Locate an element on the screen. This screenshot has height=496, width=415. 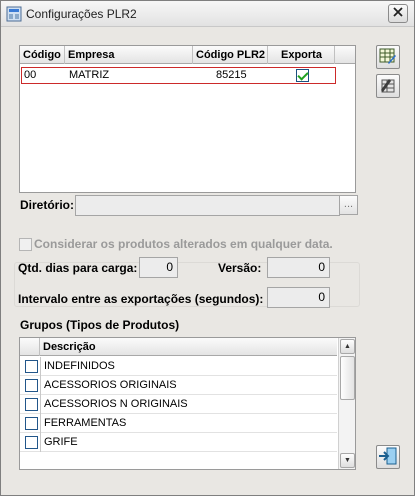
list-item: ACESSORIOS N ORIGINAIS is located at coordinates (178, 404).